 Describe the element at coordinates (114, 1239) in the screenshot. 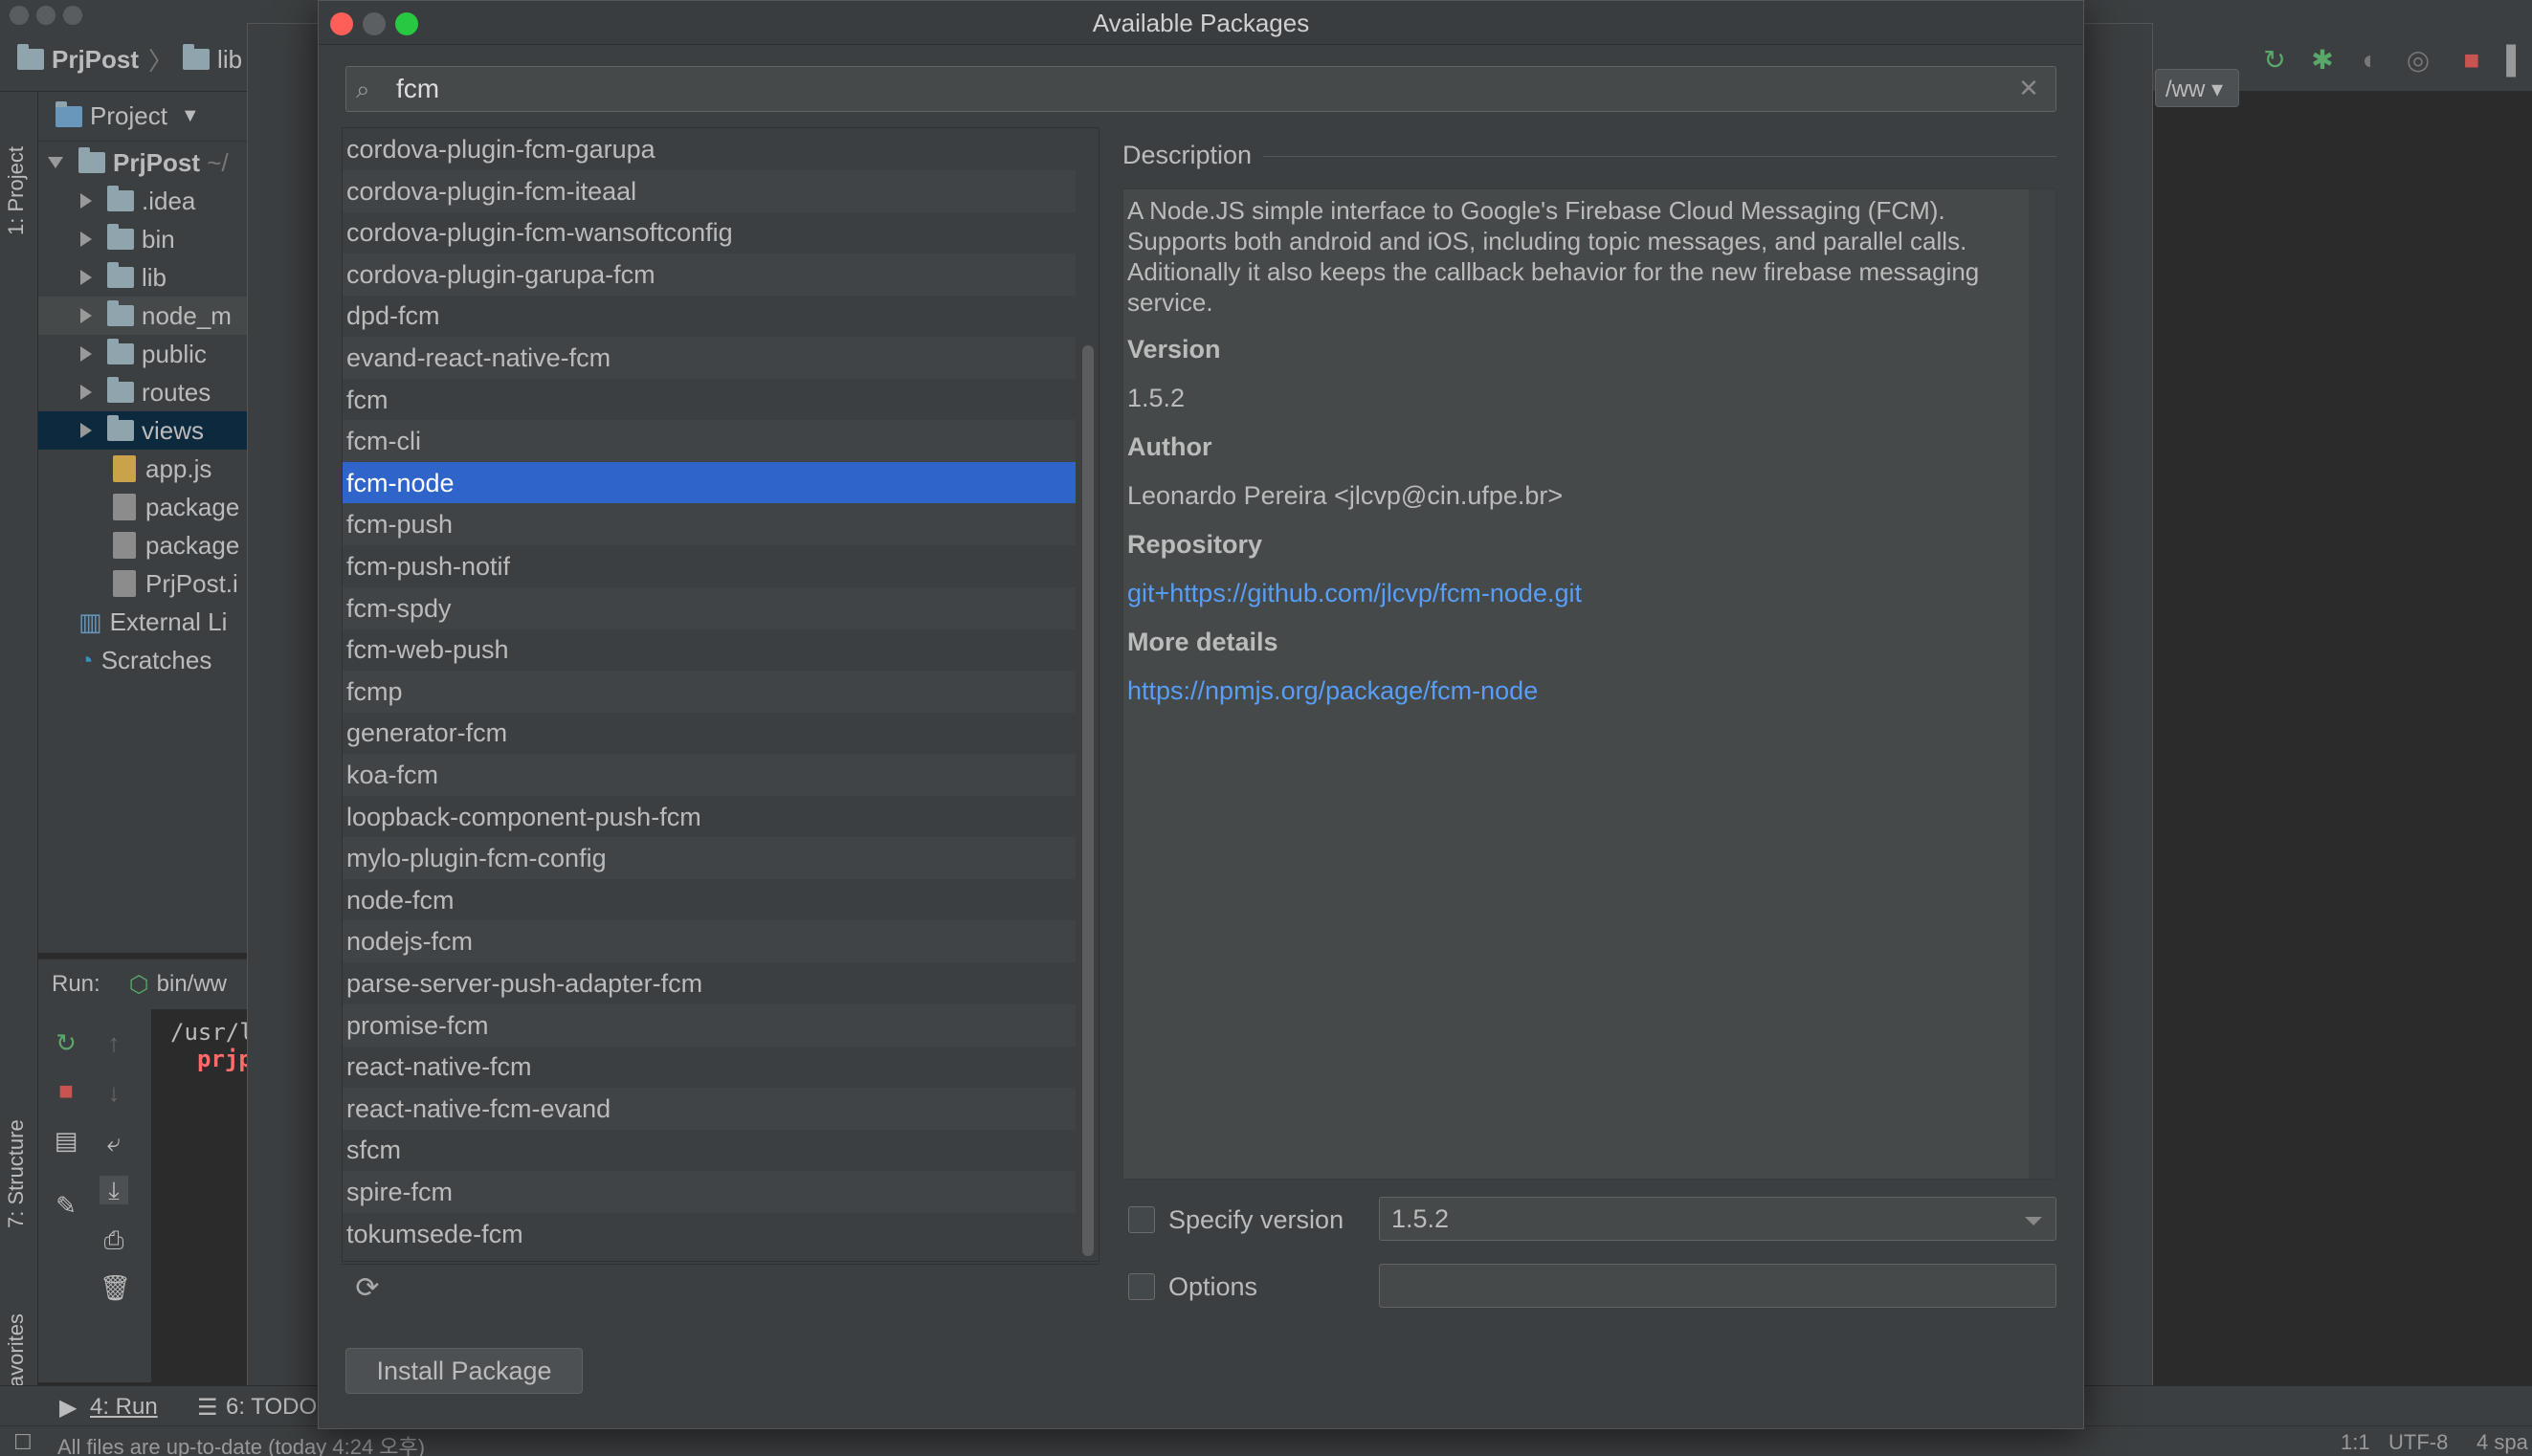

I see `print-icon: ⎙` at that location.